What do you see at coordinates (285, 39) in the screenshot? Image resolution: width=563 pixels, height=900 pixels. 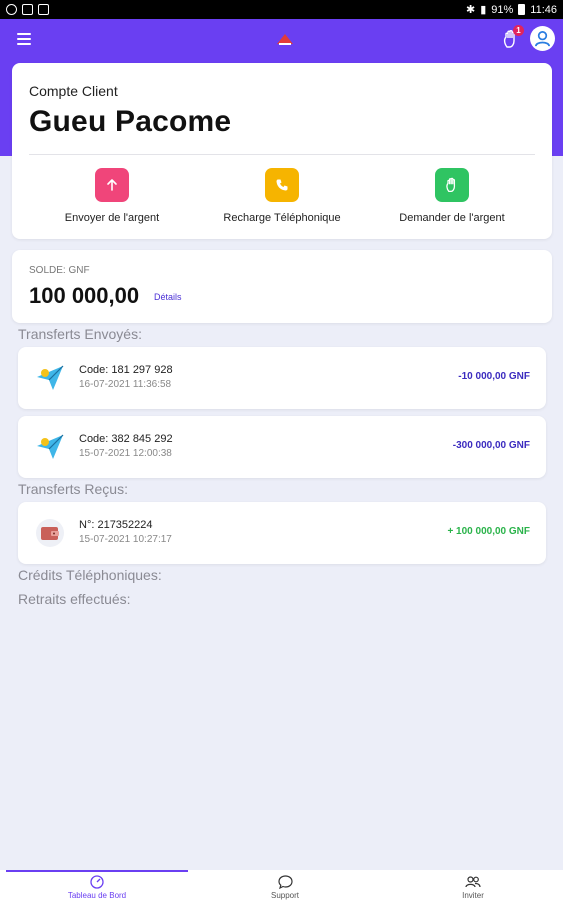 I see `app-logo` at bounding box center [285, 39].